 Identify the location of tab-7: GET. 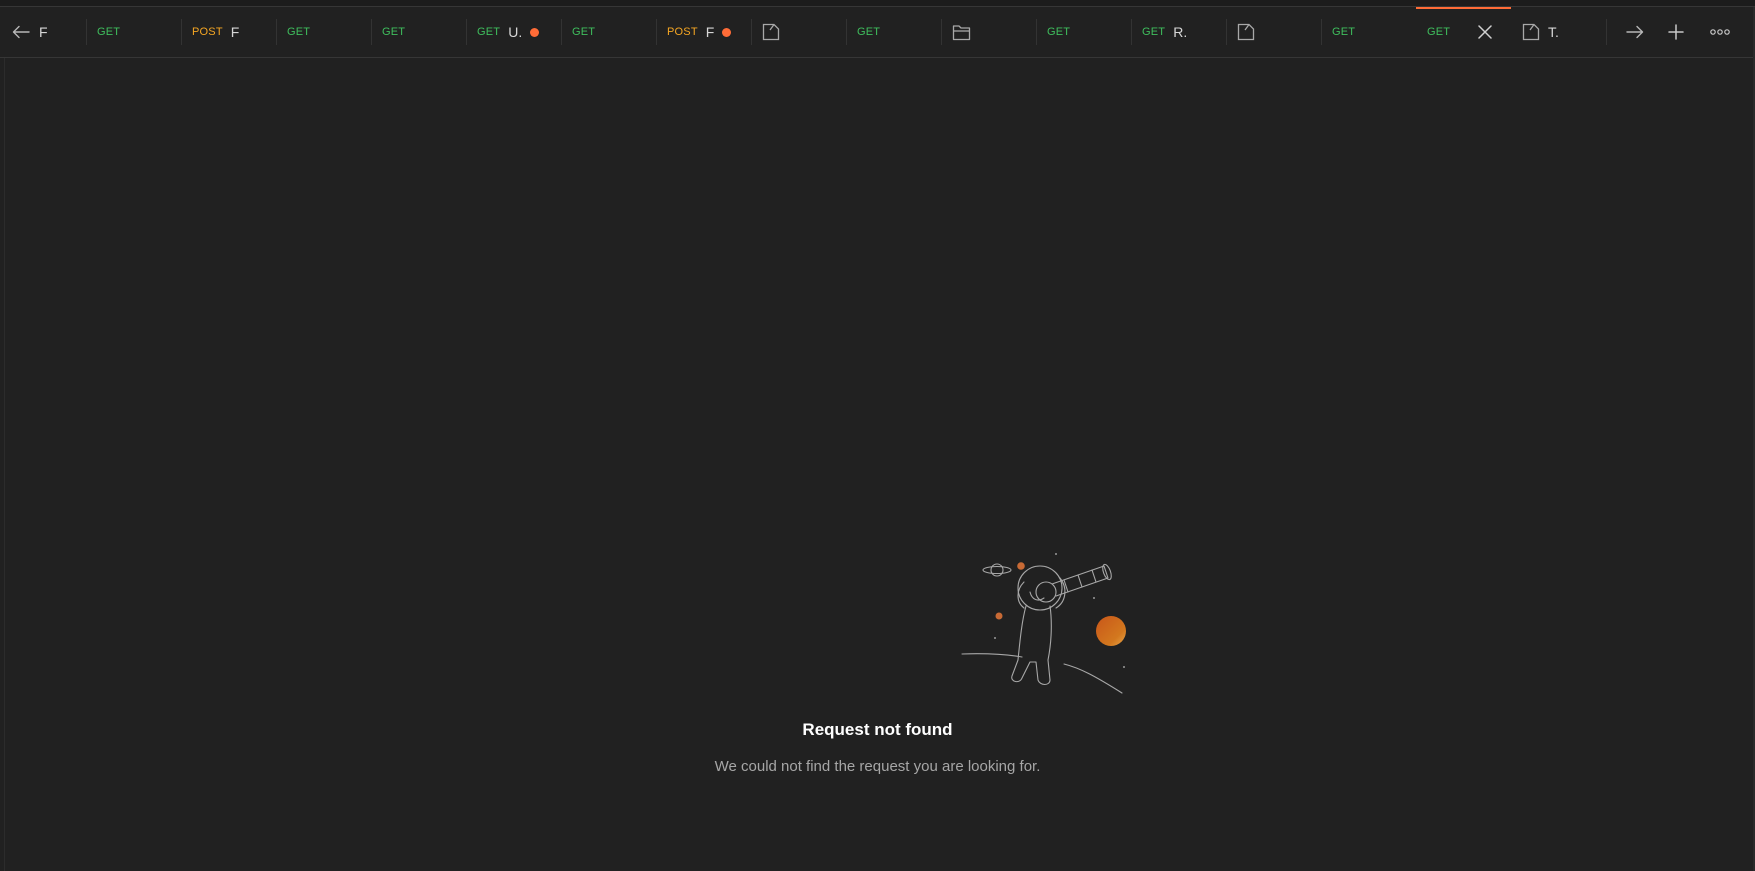
(608, 32).